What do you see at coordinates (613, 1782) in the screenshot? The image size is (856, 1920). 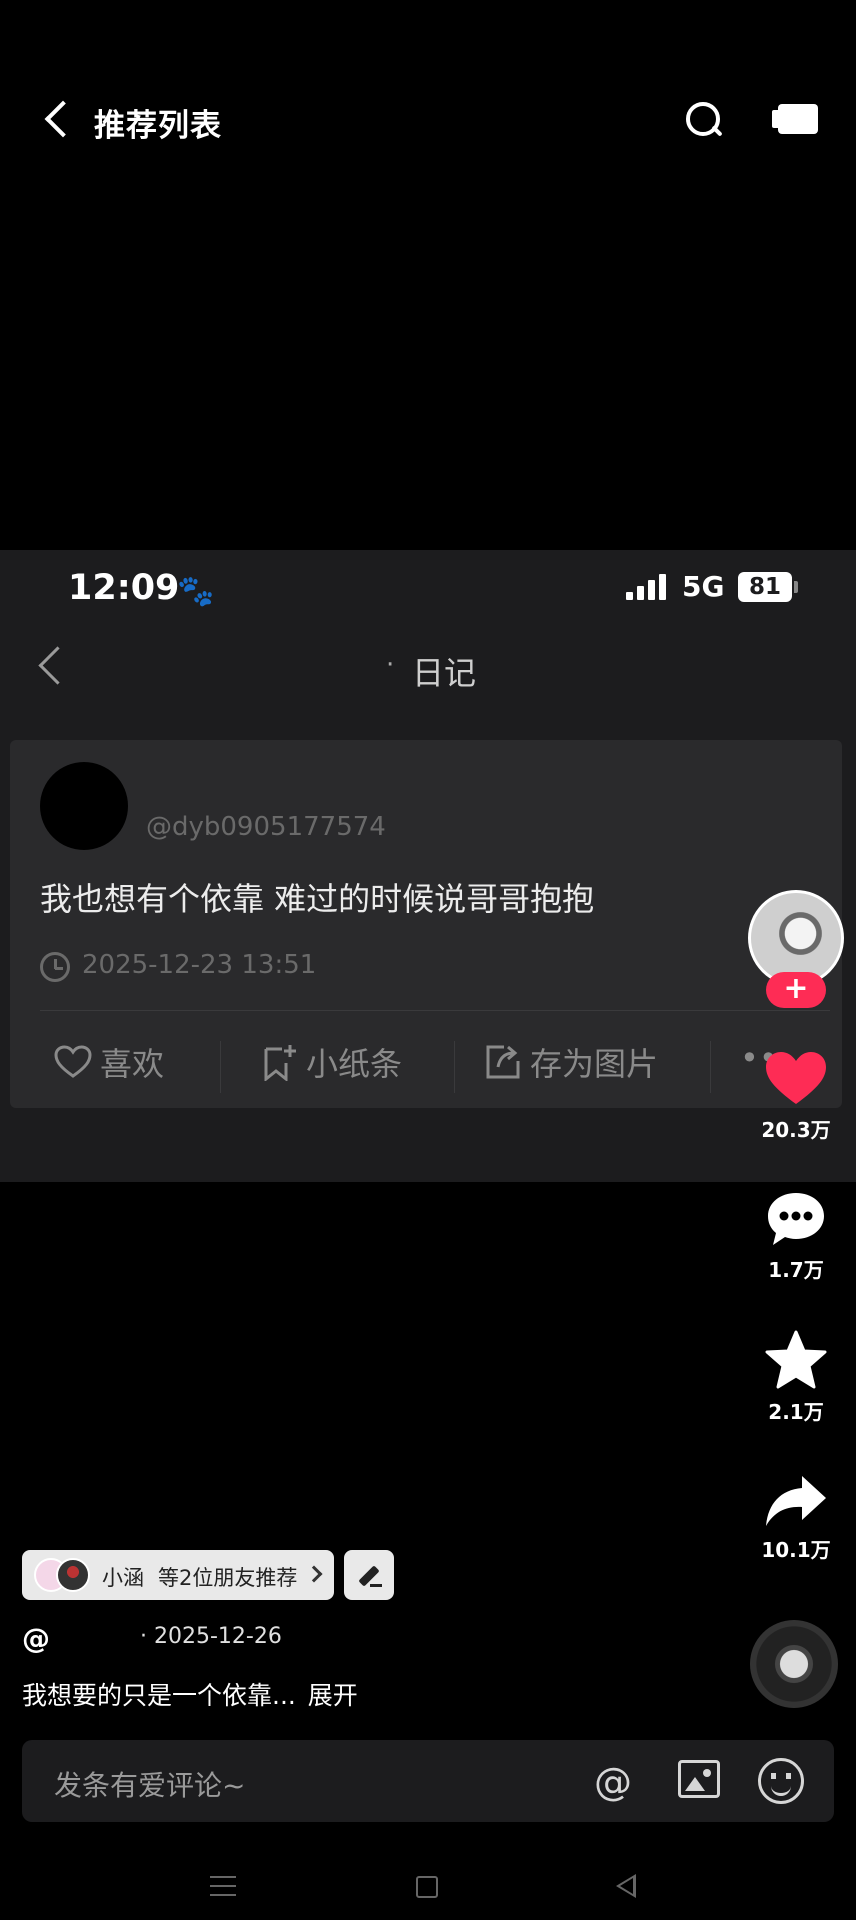 I see `at-mention-icon: @` at bounding box center [613, 1782].